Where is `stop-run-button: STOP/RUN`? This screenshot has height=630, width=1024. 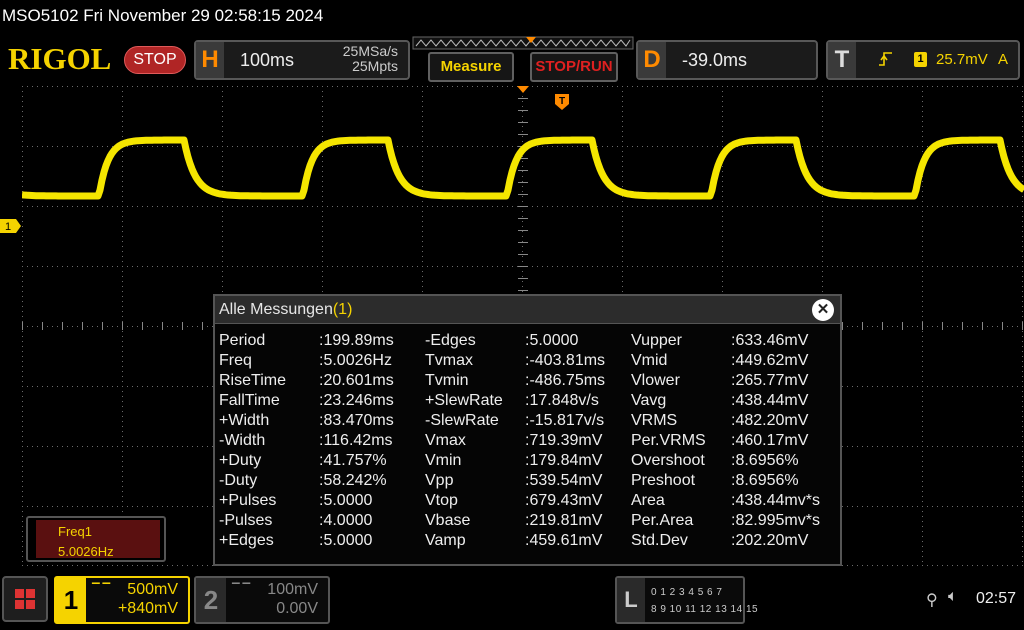 stop-run-button: STOP/RUN is located at coordinates (574, 67).